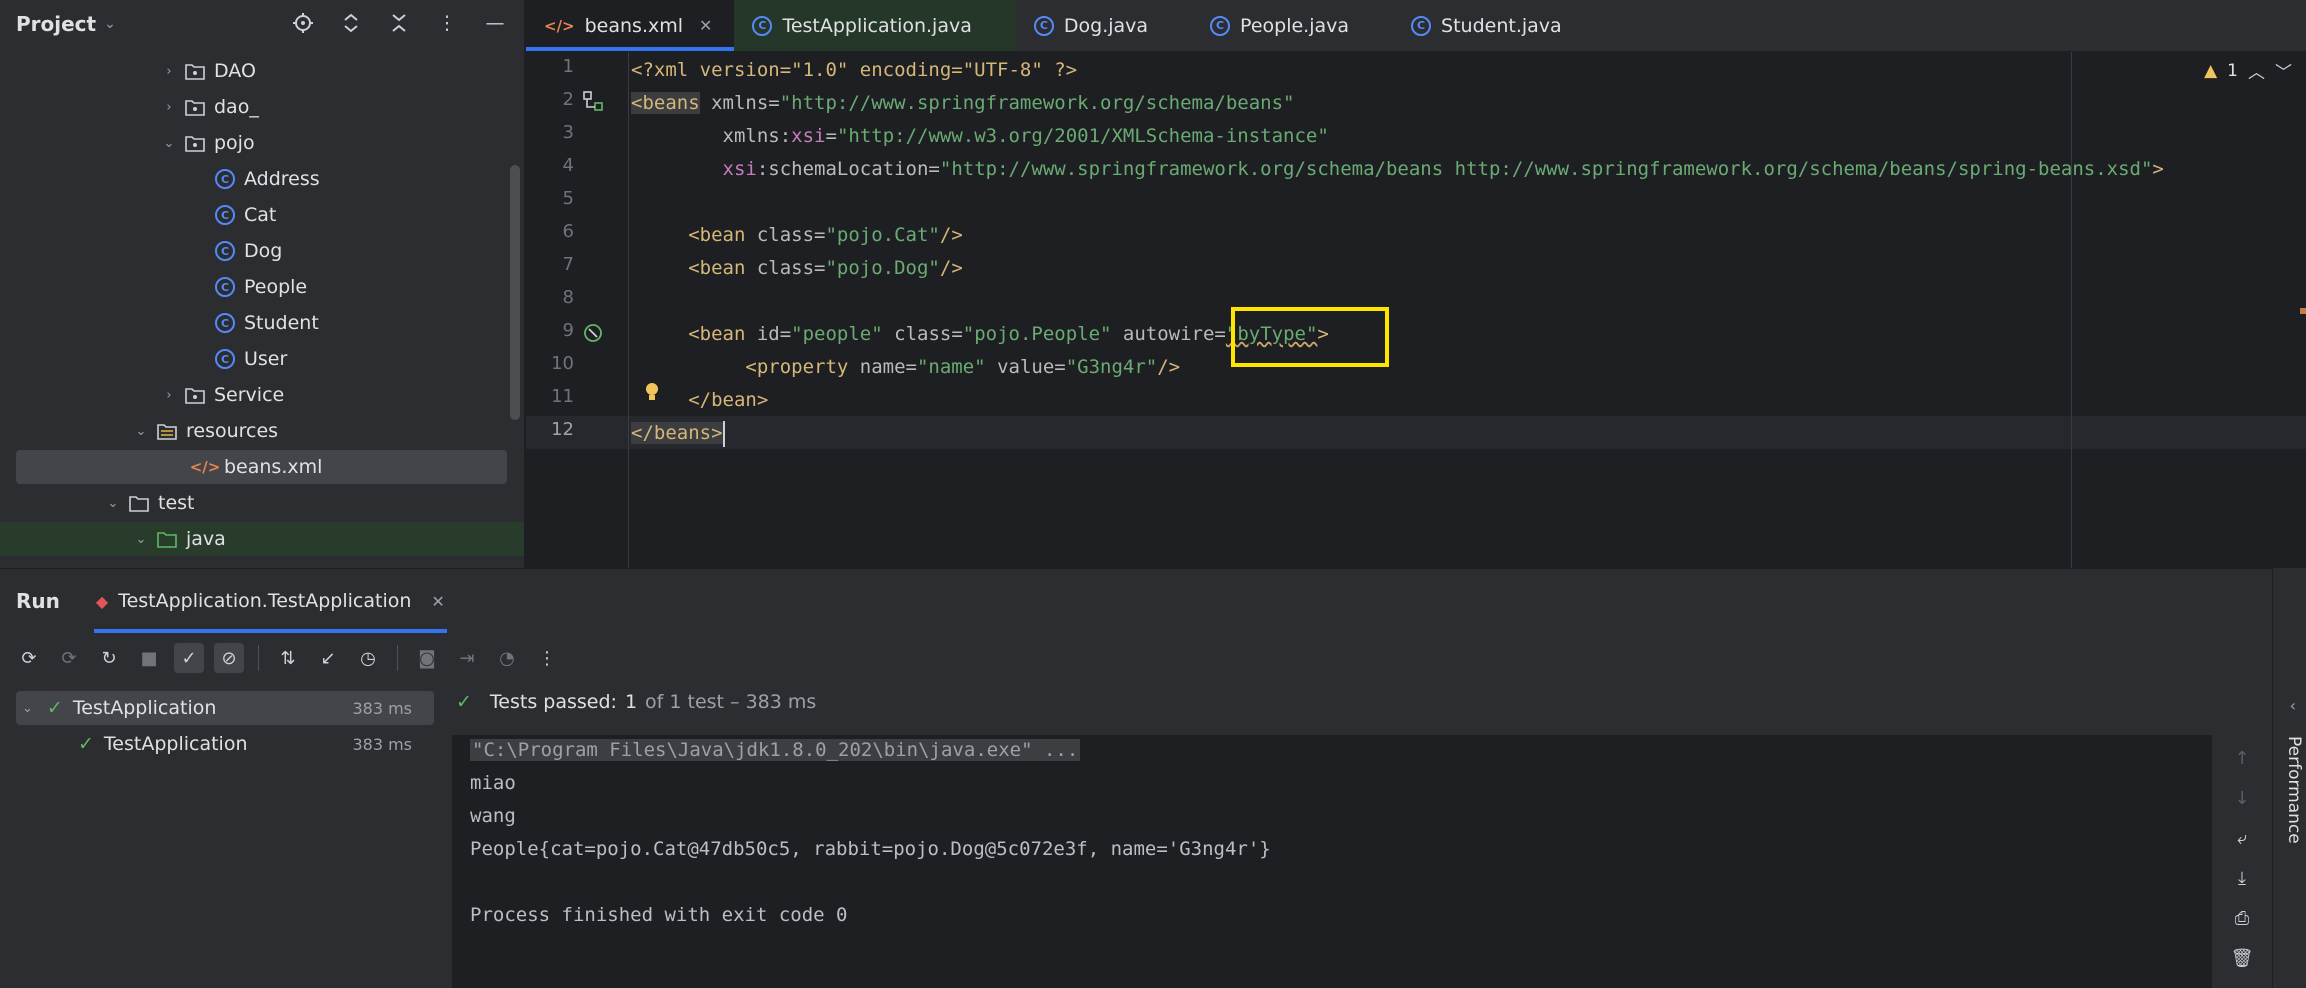  I want to click on sort-by-duration-icon: ◷, so click(368, 658).